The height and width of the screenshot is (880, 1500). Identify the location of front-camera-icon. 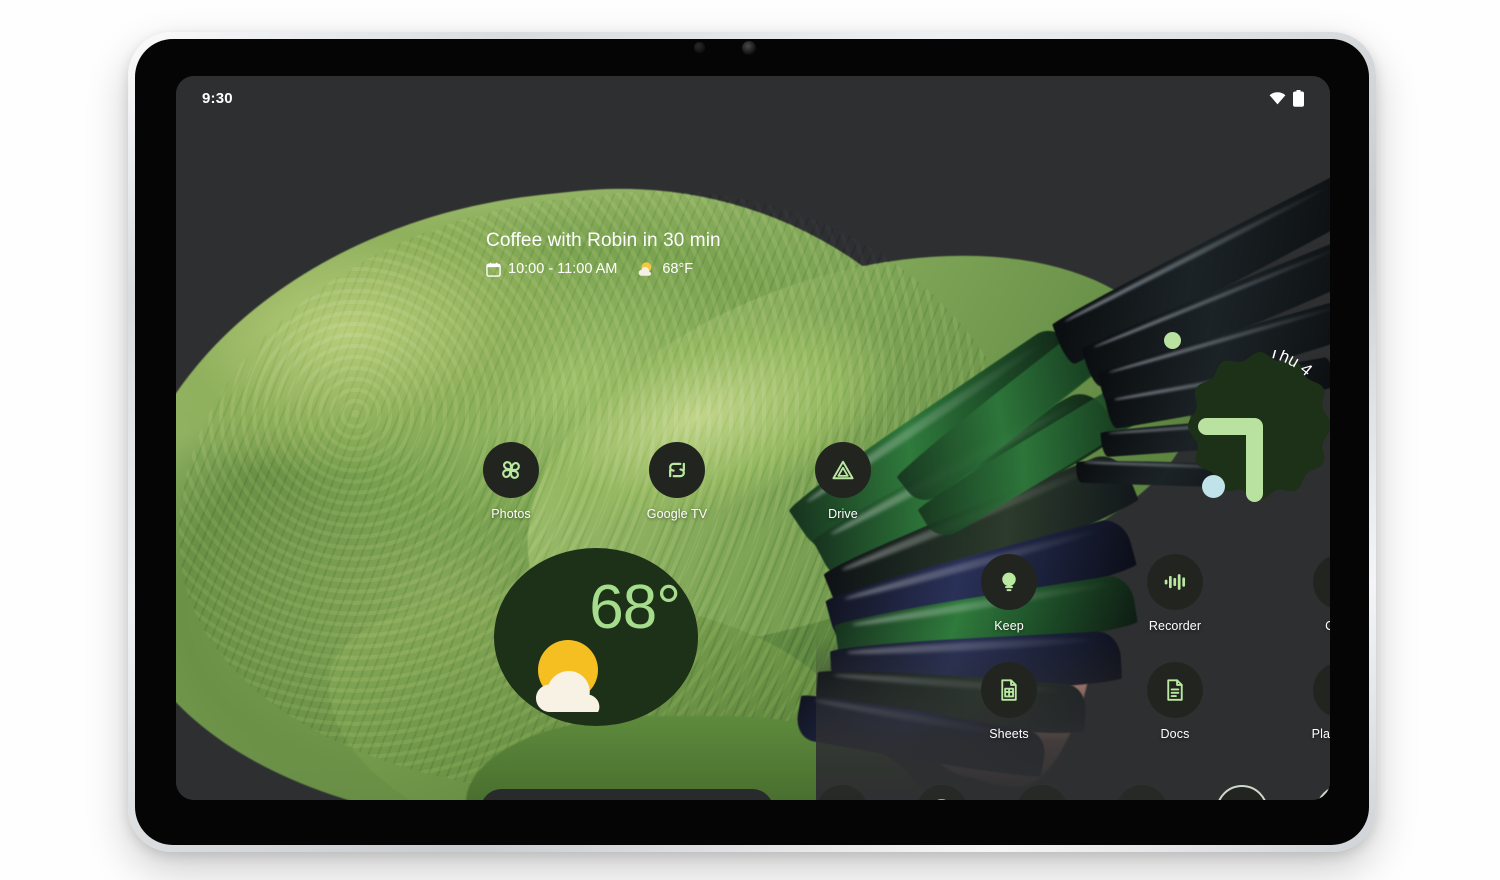
(749, 48).